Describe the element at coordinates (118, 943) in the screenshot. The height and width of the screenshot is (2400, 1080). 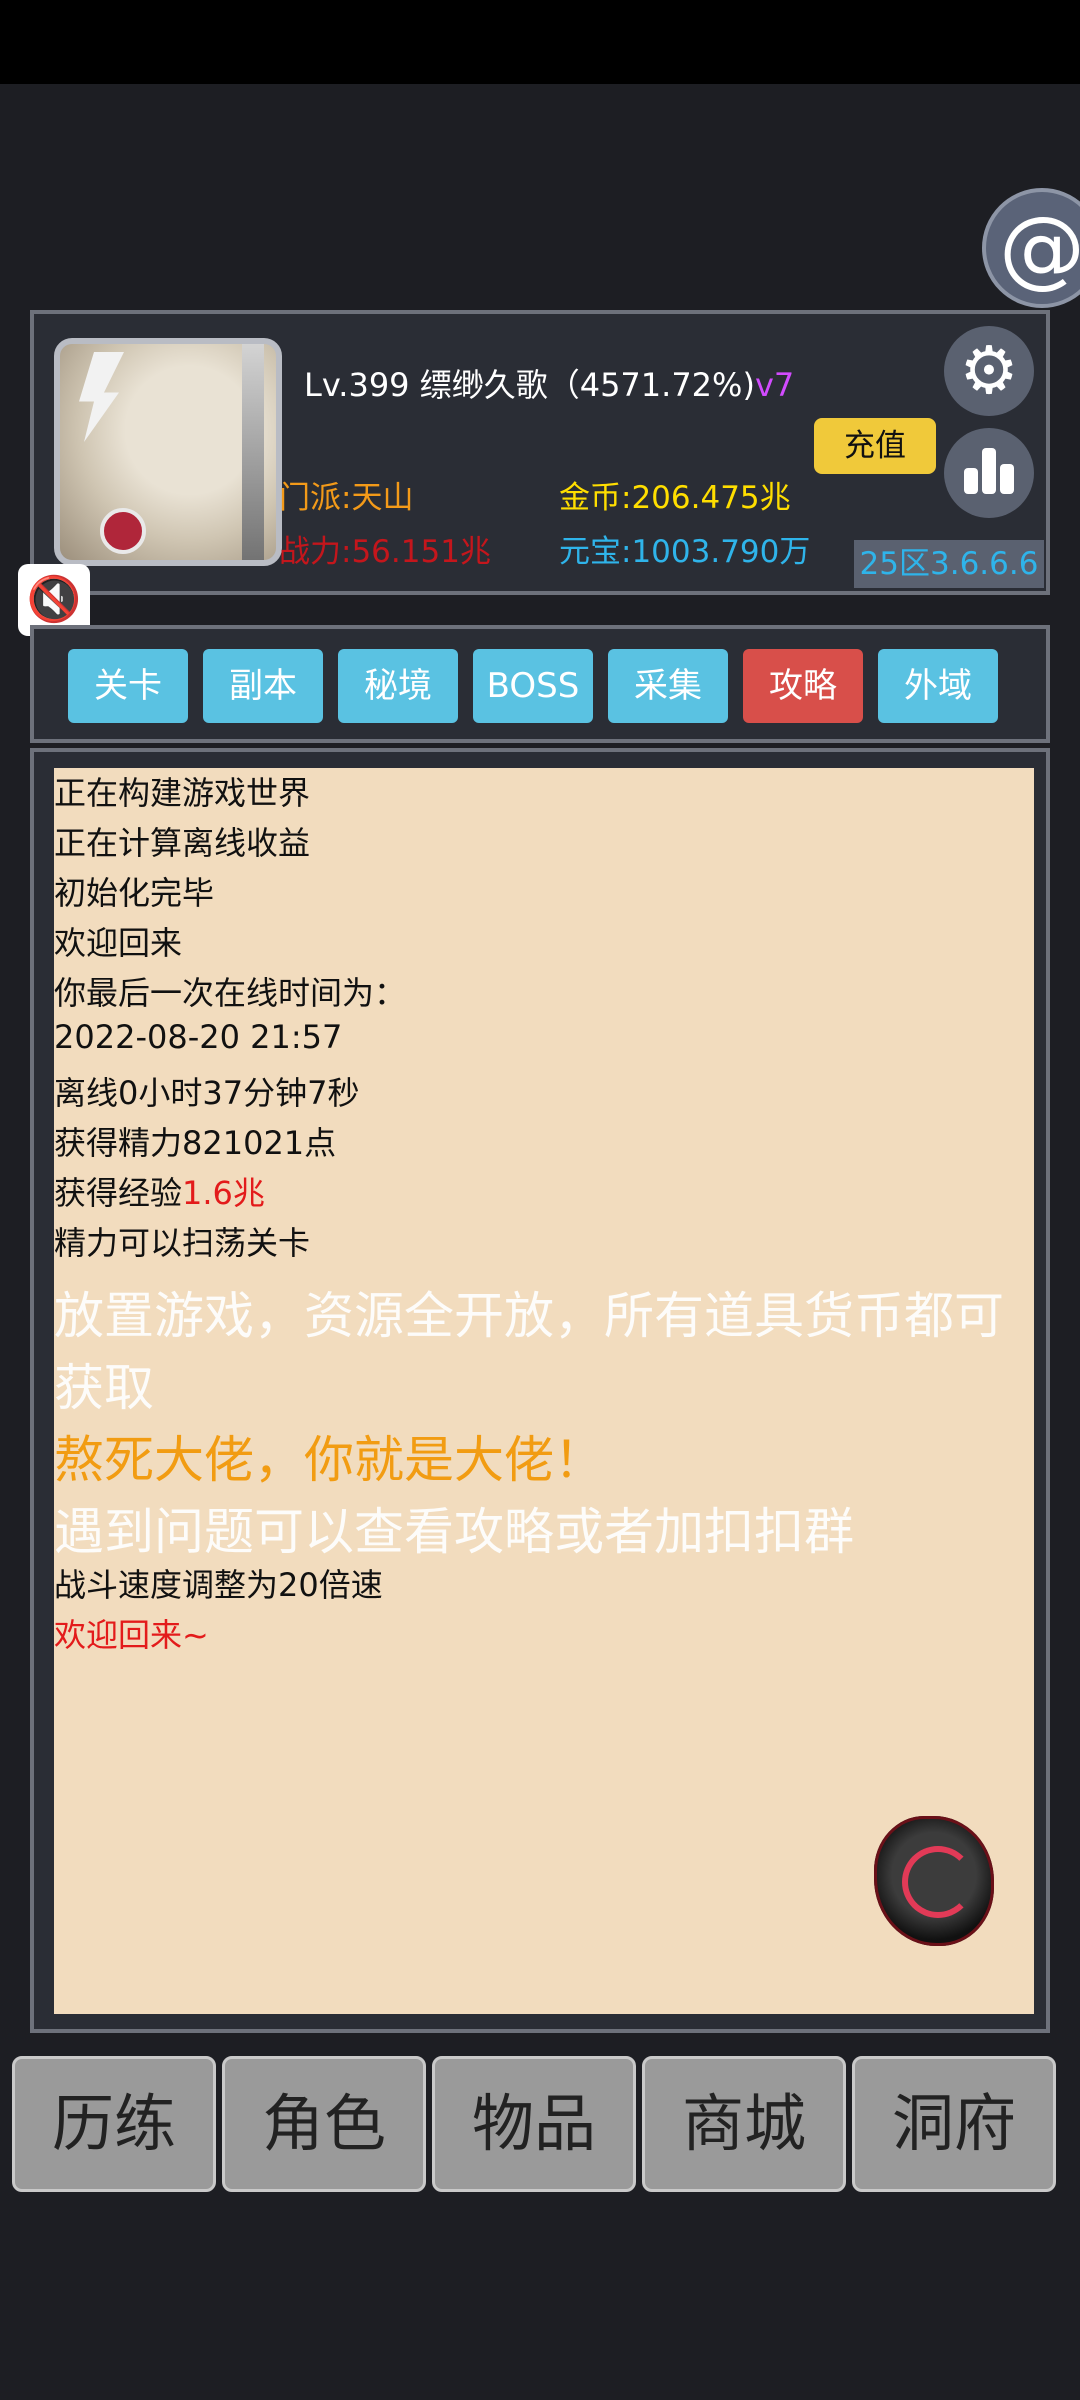
I see `log-line: 欢迎回来` at that location.